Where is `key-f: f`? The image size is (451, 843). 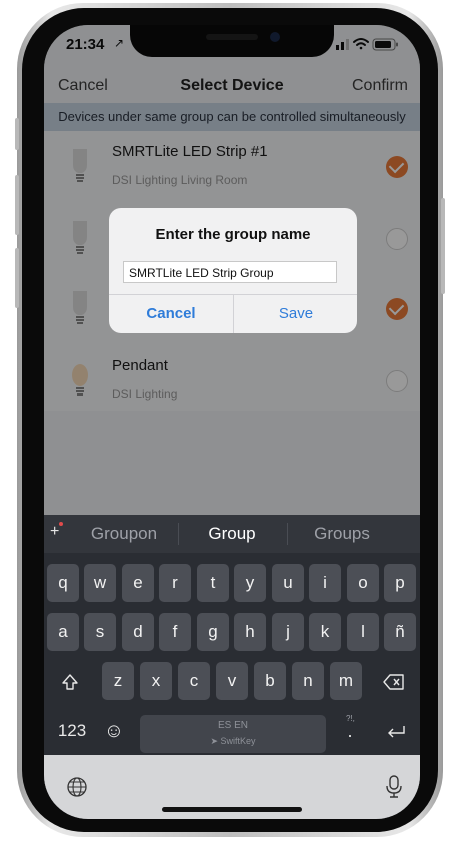 key-f: f is located at coordinates (175, 632).